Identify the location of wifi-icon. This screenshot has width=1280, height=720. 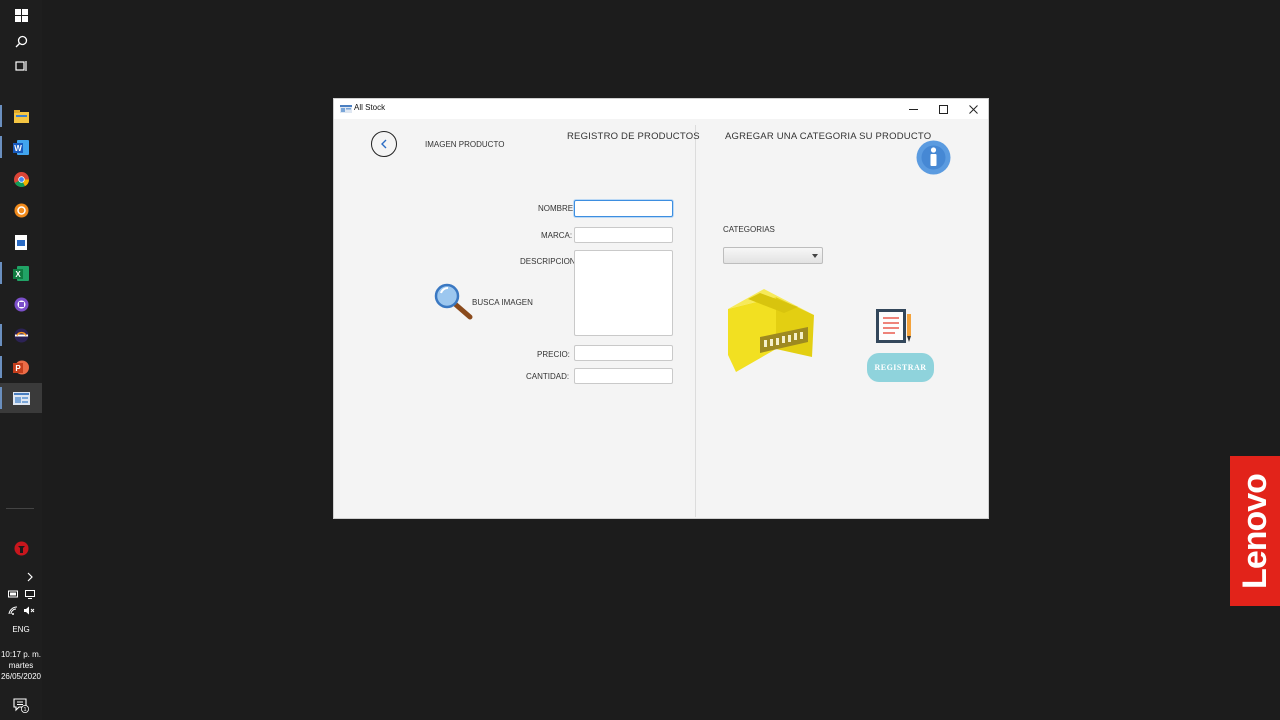
(13, 610).